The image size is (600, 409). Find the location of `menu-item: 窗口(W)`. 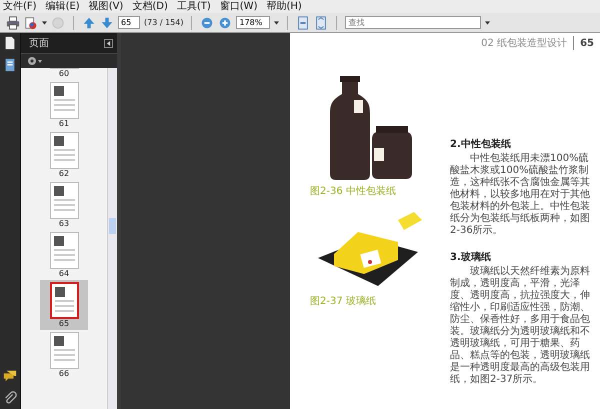

menu-item: 窗口(W) is located at coordinates (239, 6).